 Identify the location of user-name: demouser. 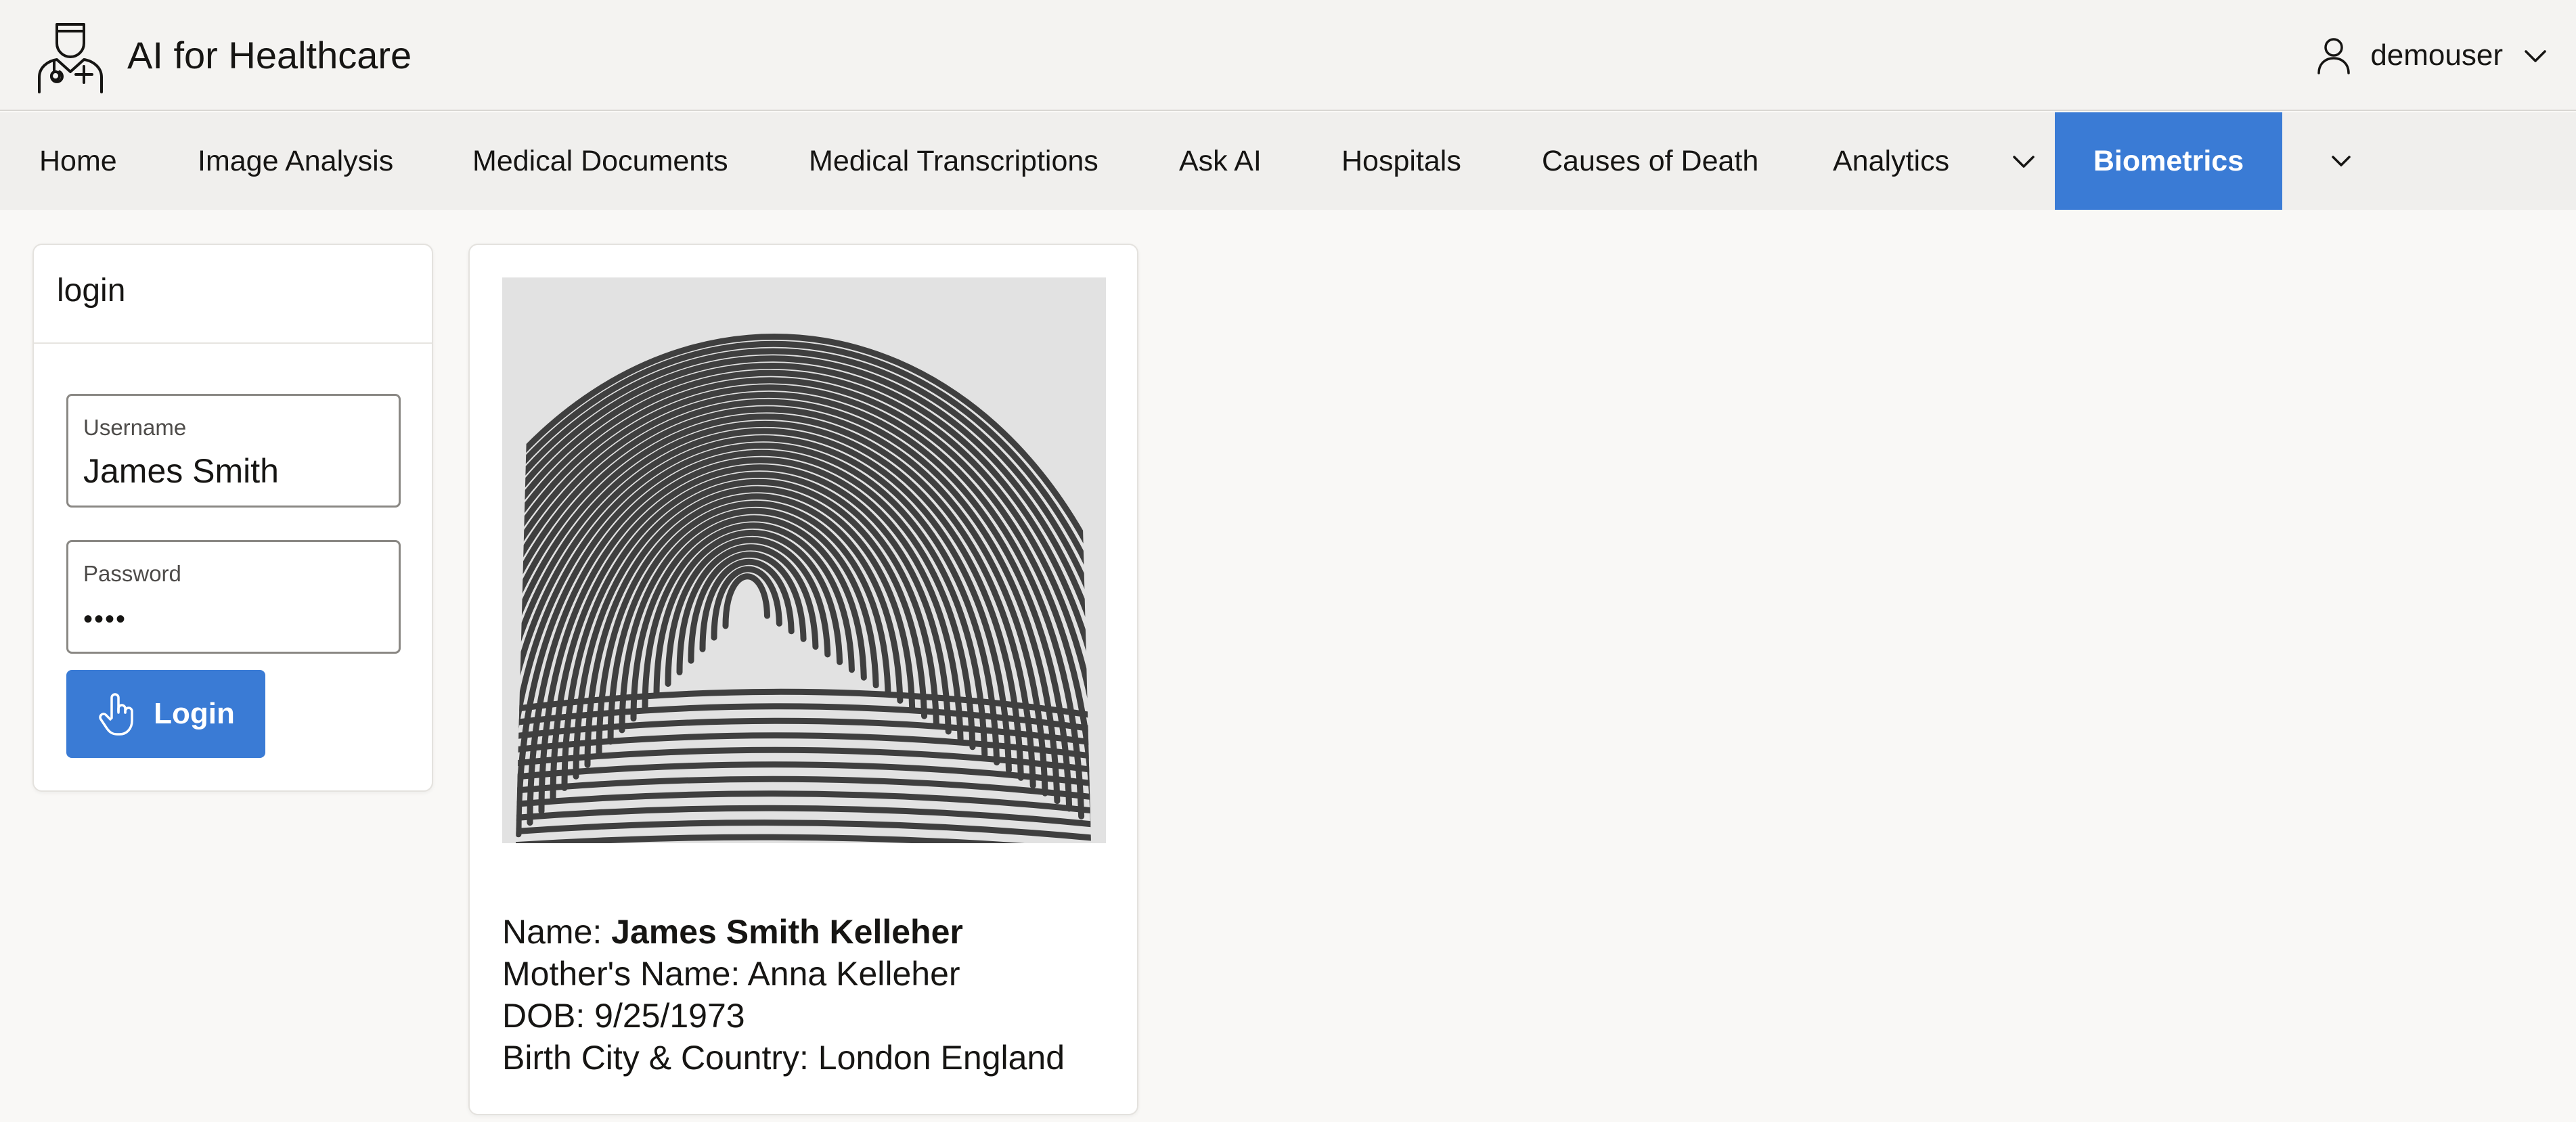
(2436, 55).